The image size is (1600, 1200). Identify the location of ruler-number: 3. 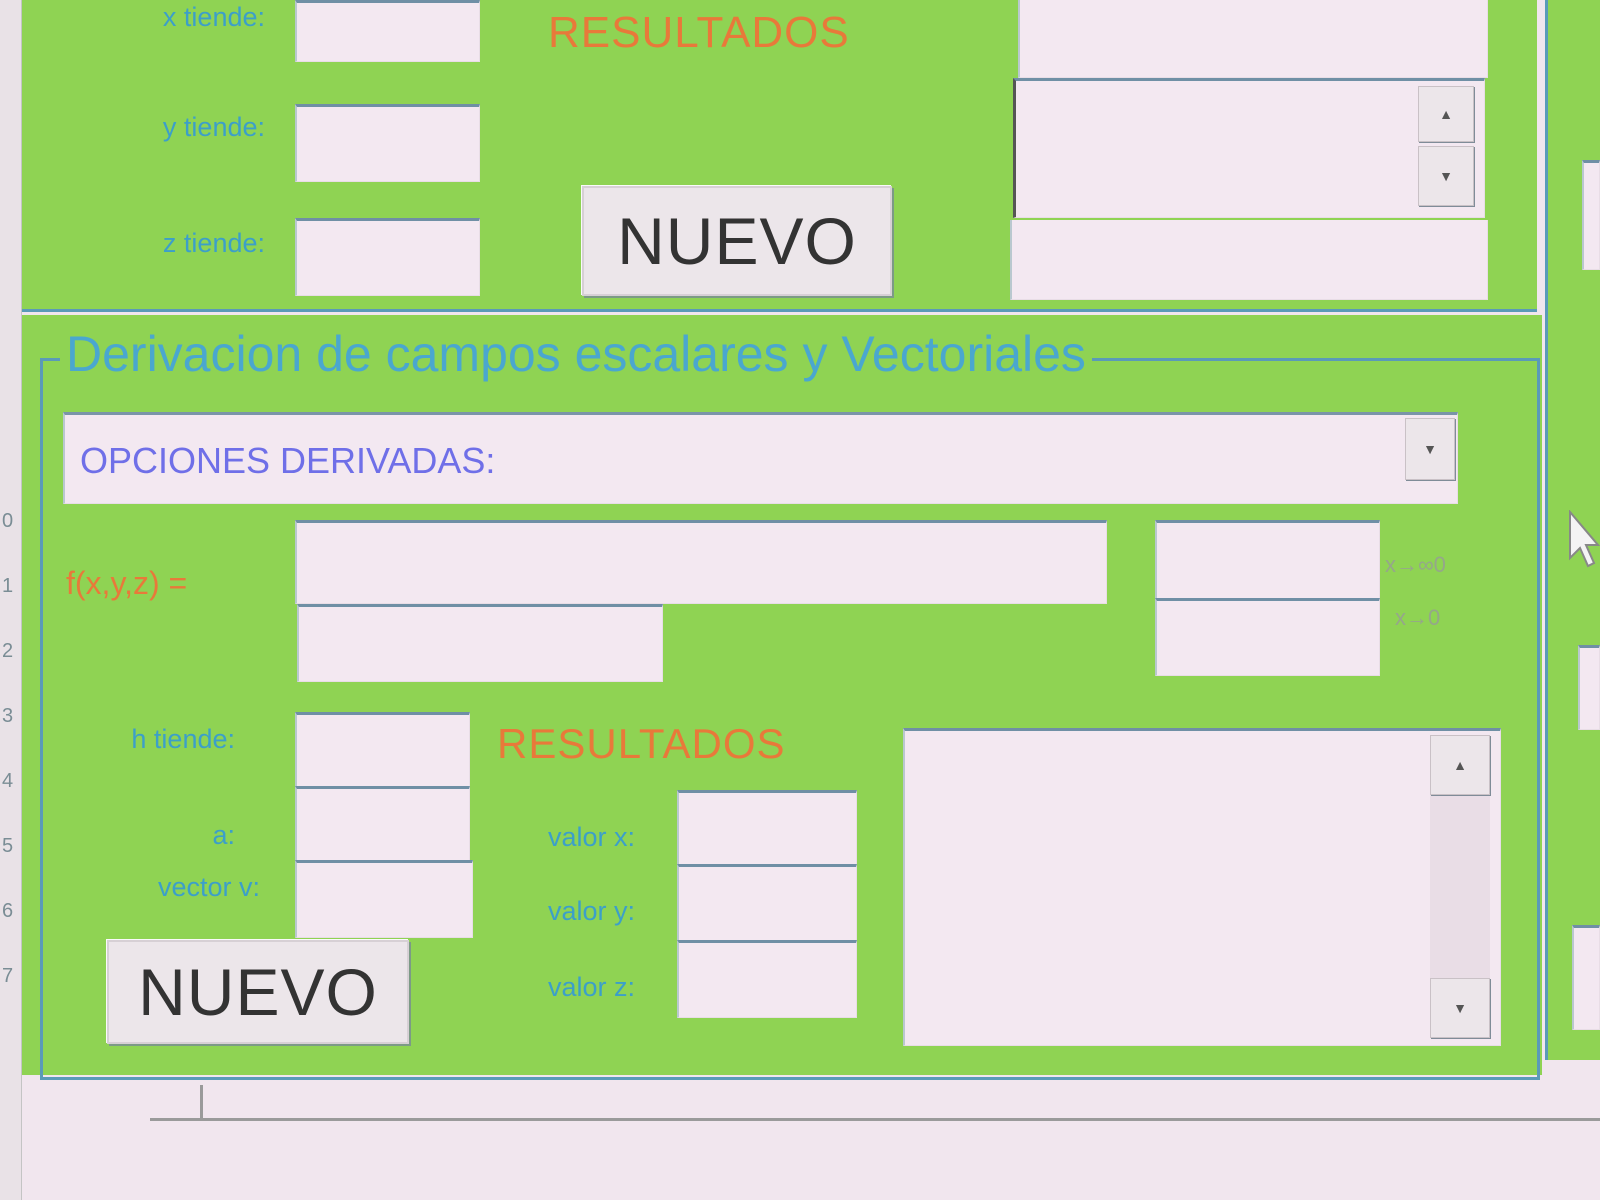
(8, 716).